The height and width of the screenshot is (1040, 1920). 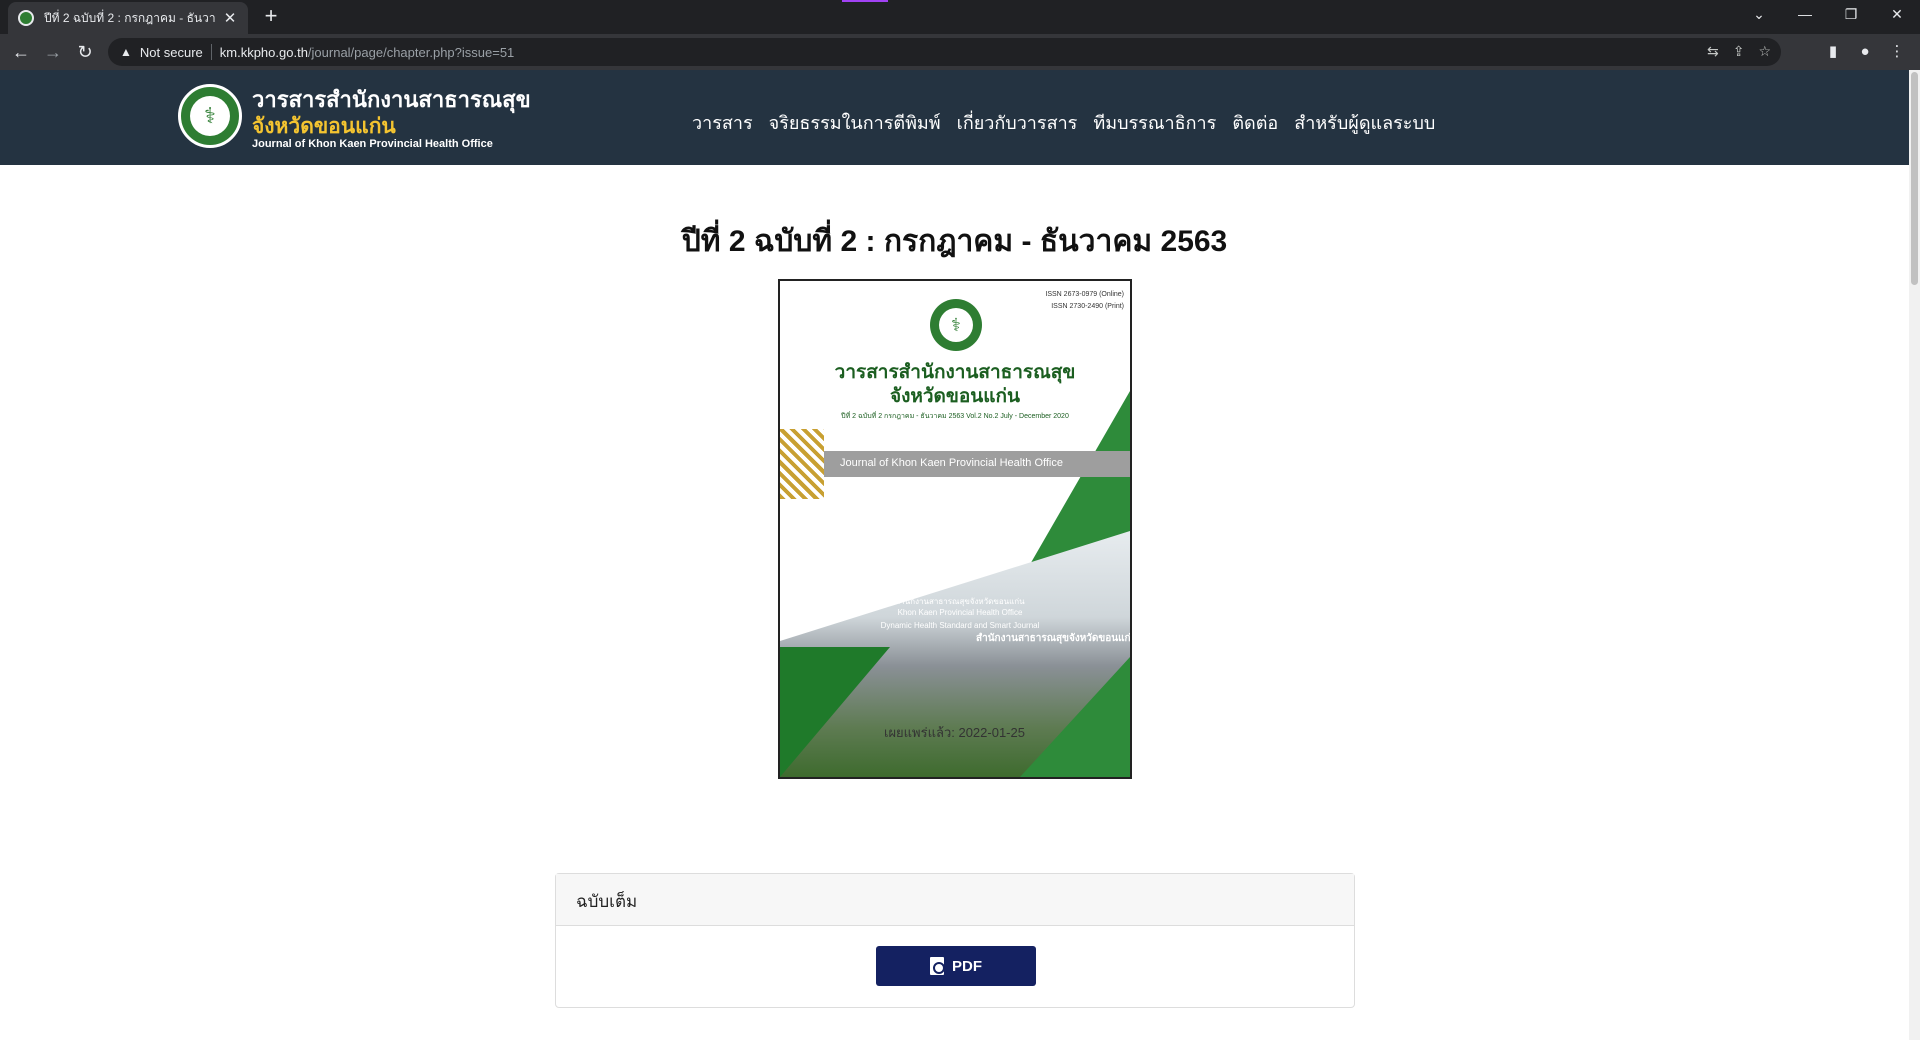 What do you see at coordinates (230, 18) in the screenshot?
I see `tab-close-icon: ✕` at bounding box center [230, 18].